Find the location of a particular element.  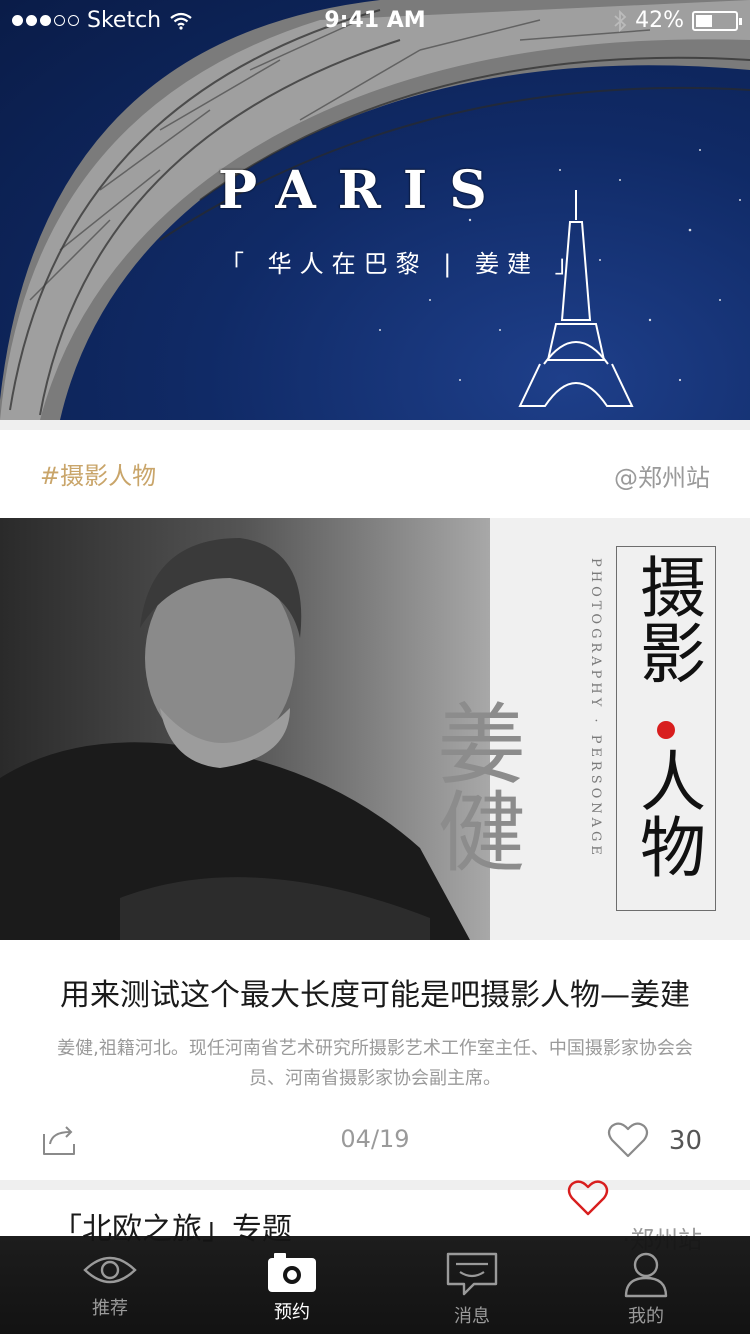

message-icon is located at coordinates (472, 1274).